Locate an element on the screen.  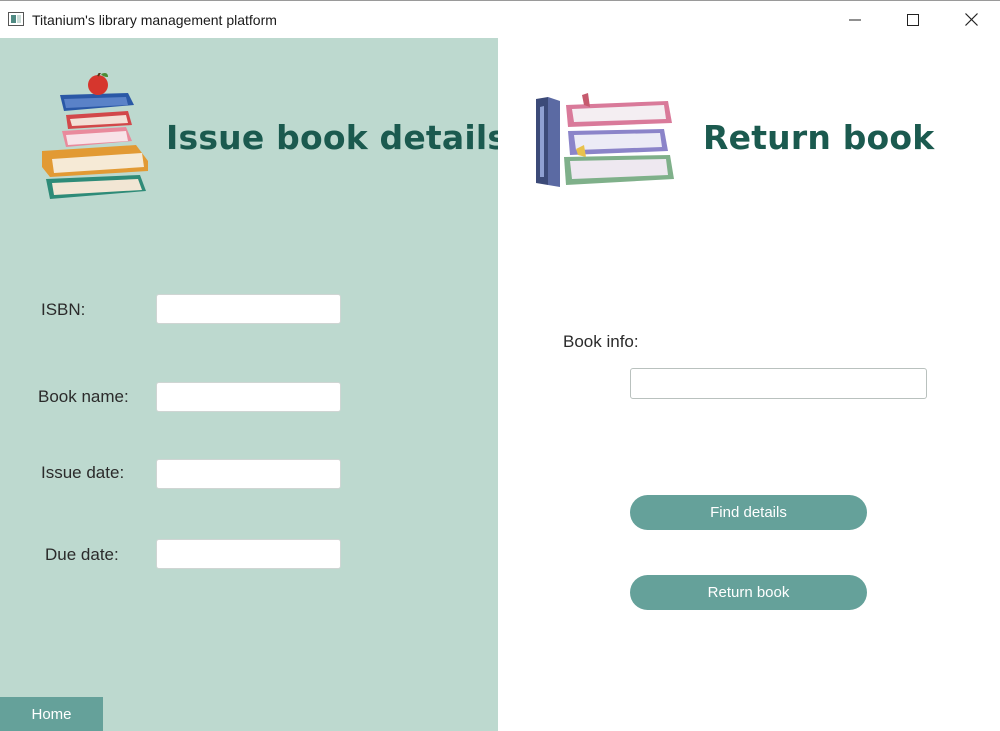
book-info-label: Book info: is located at coordinates (601, 341).